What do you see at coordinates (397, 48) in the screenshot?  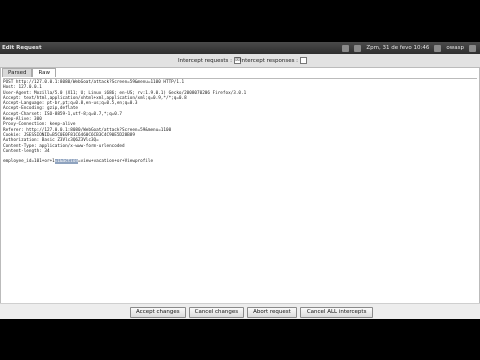 I see `clock: Zpm, 31 de fevo 10:46` at bounding box center [397, 48].